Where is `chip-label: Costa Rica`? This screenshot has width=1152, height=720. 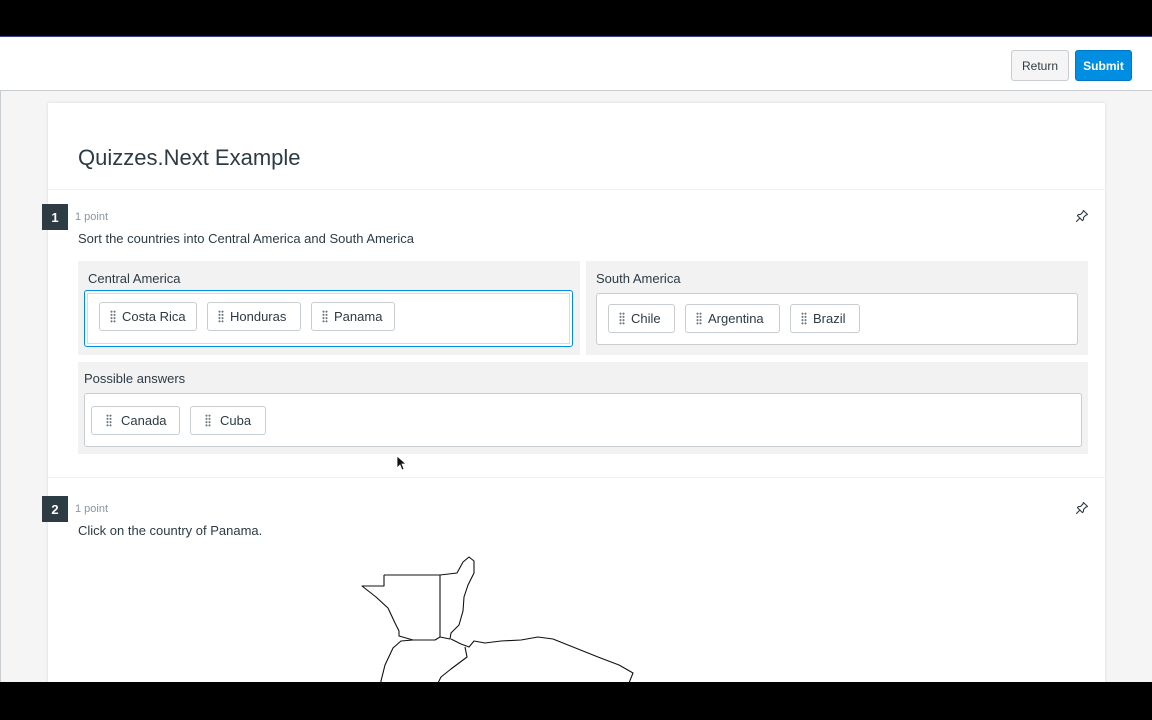
chip-label: Costa Rica is located at coordinates (154, 316).